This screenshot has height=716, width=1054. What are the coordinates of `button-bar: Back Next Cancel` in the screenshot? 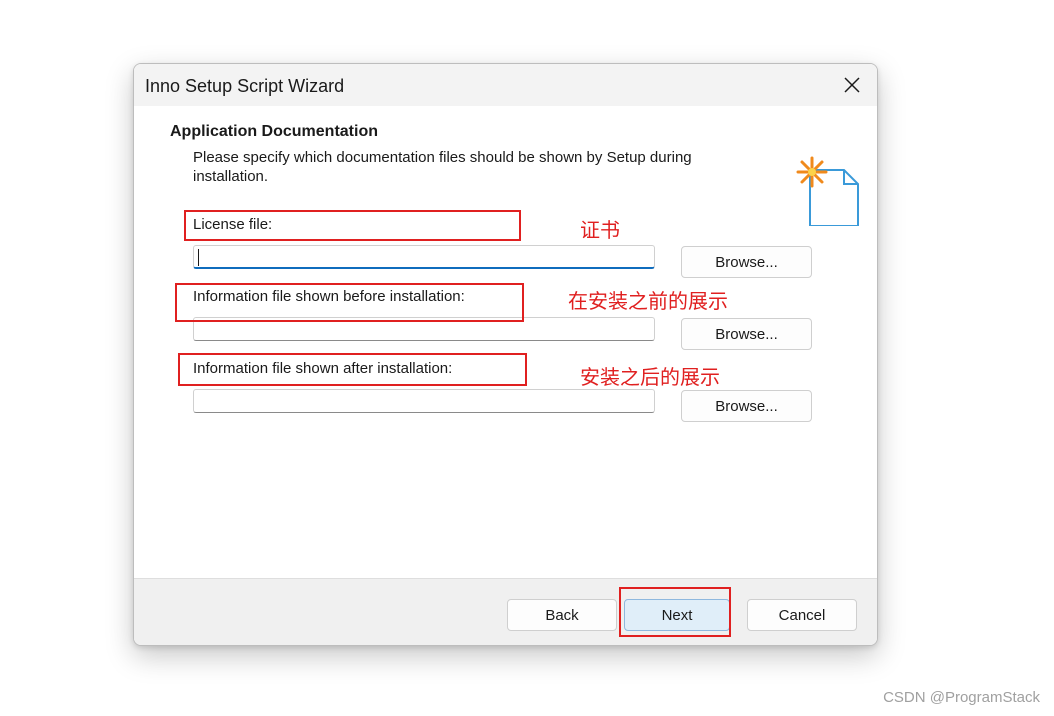 It's located at (505, 611).